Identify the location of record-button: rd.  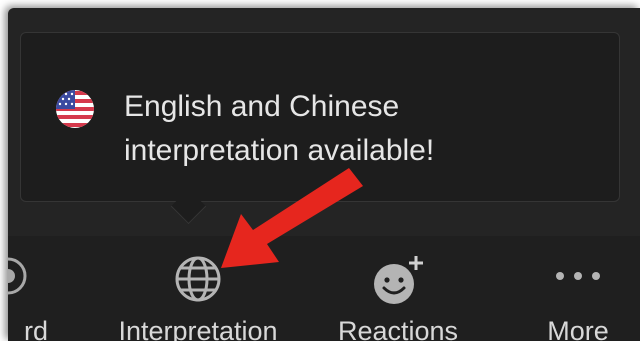
(28, 288).